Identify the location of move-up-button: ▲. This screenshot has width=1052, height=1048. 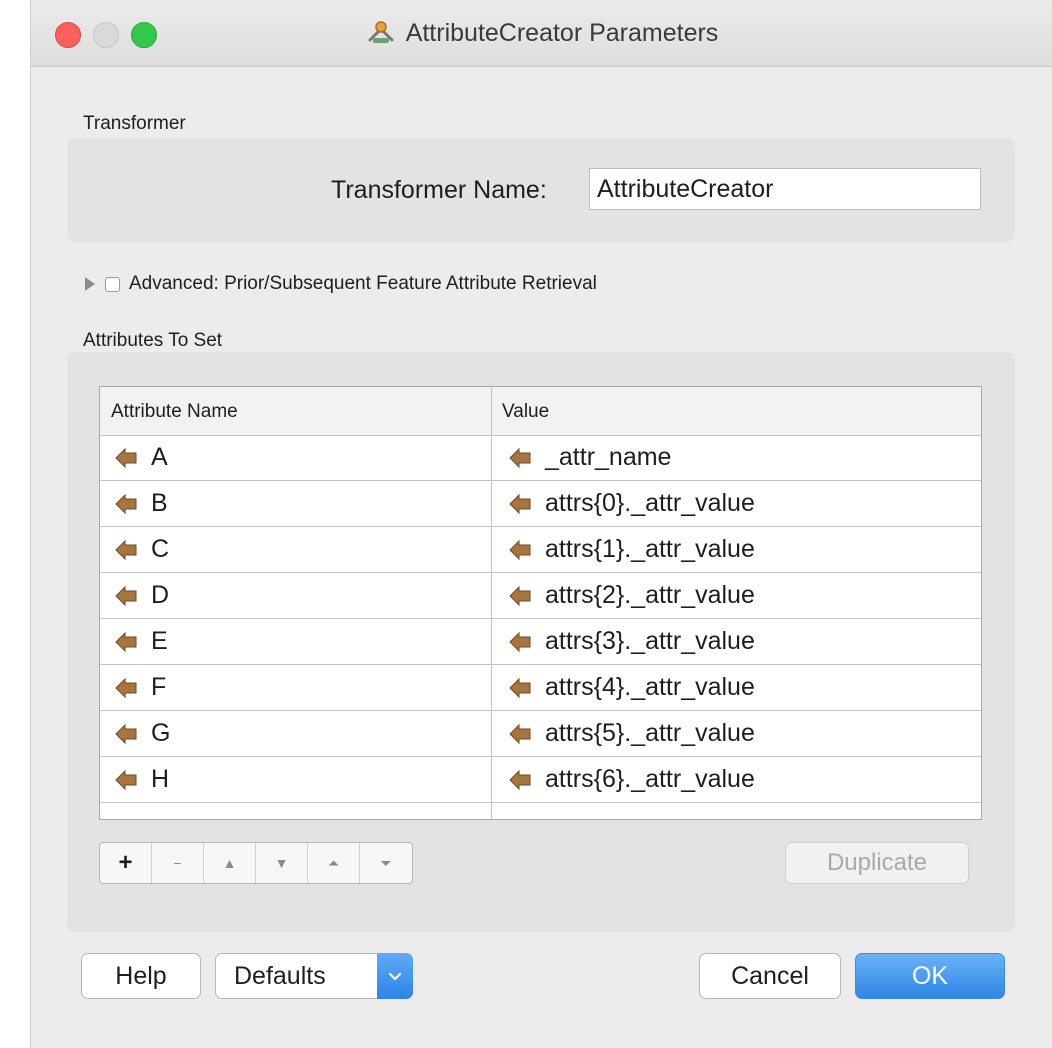
(230, 863).